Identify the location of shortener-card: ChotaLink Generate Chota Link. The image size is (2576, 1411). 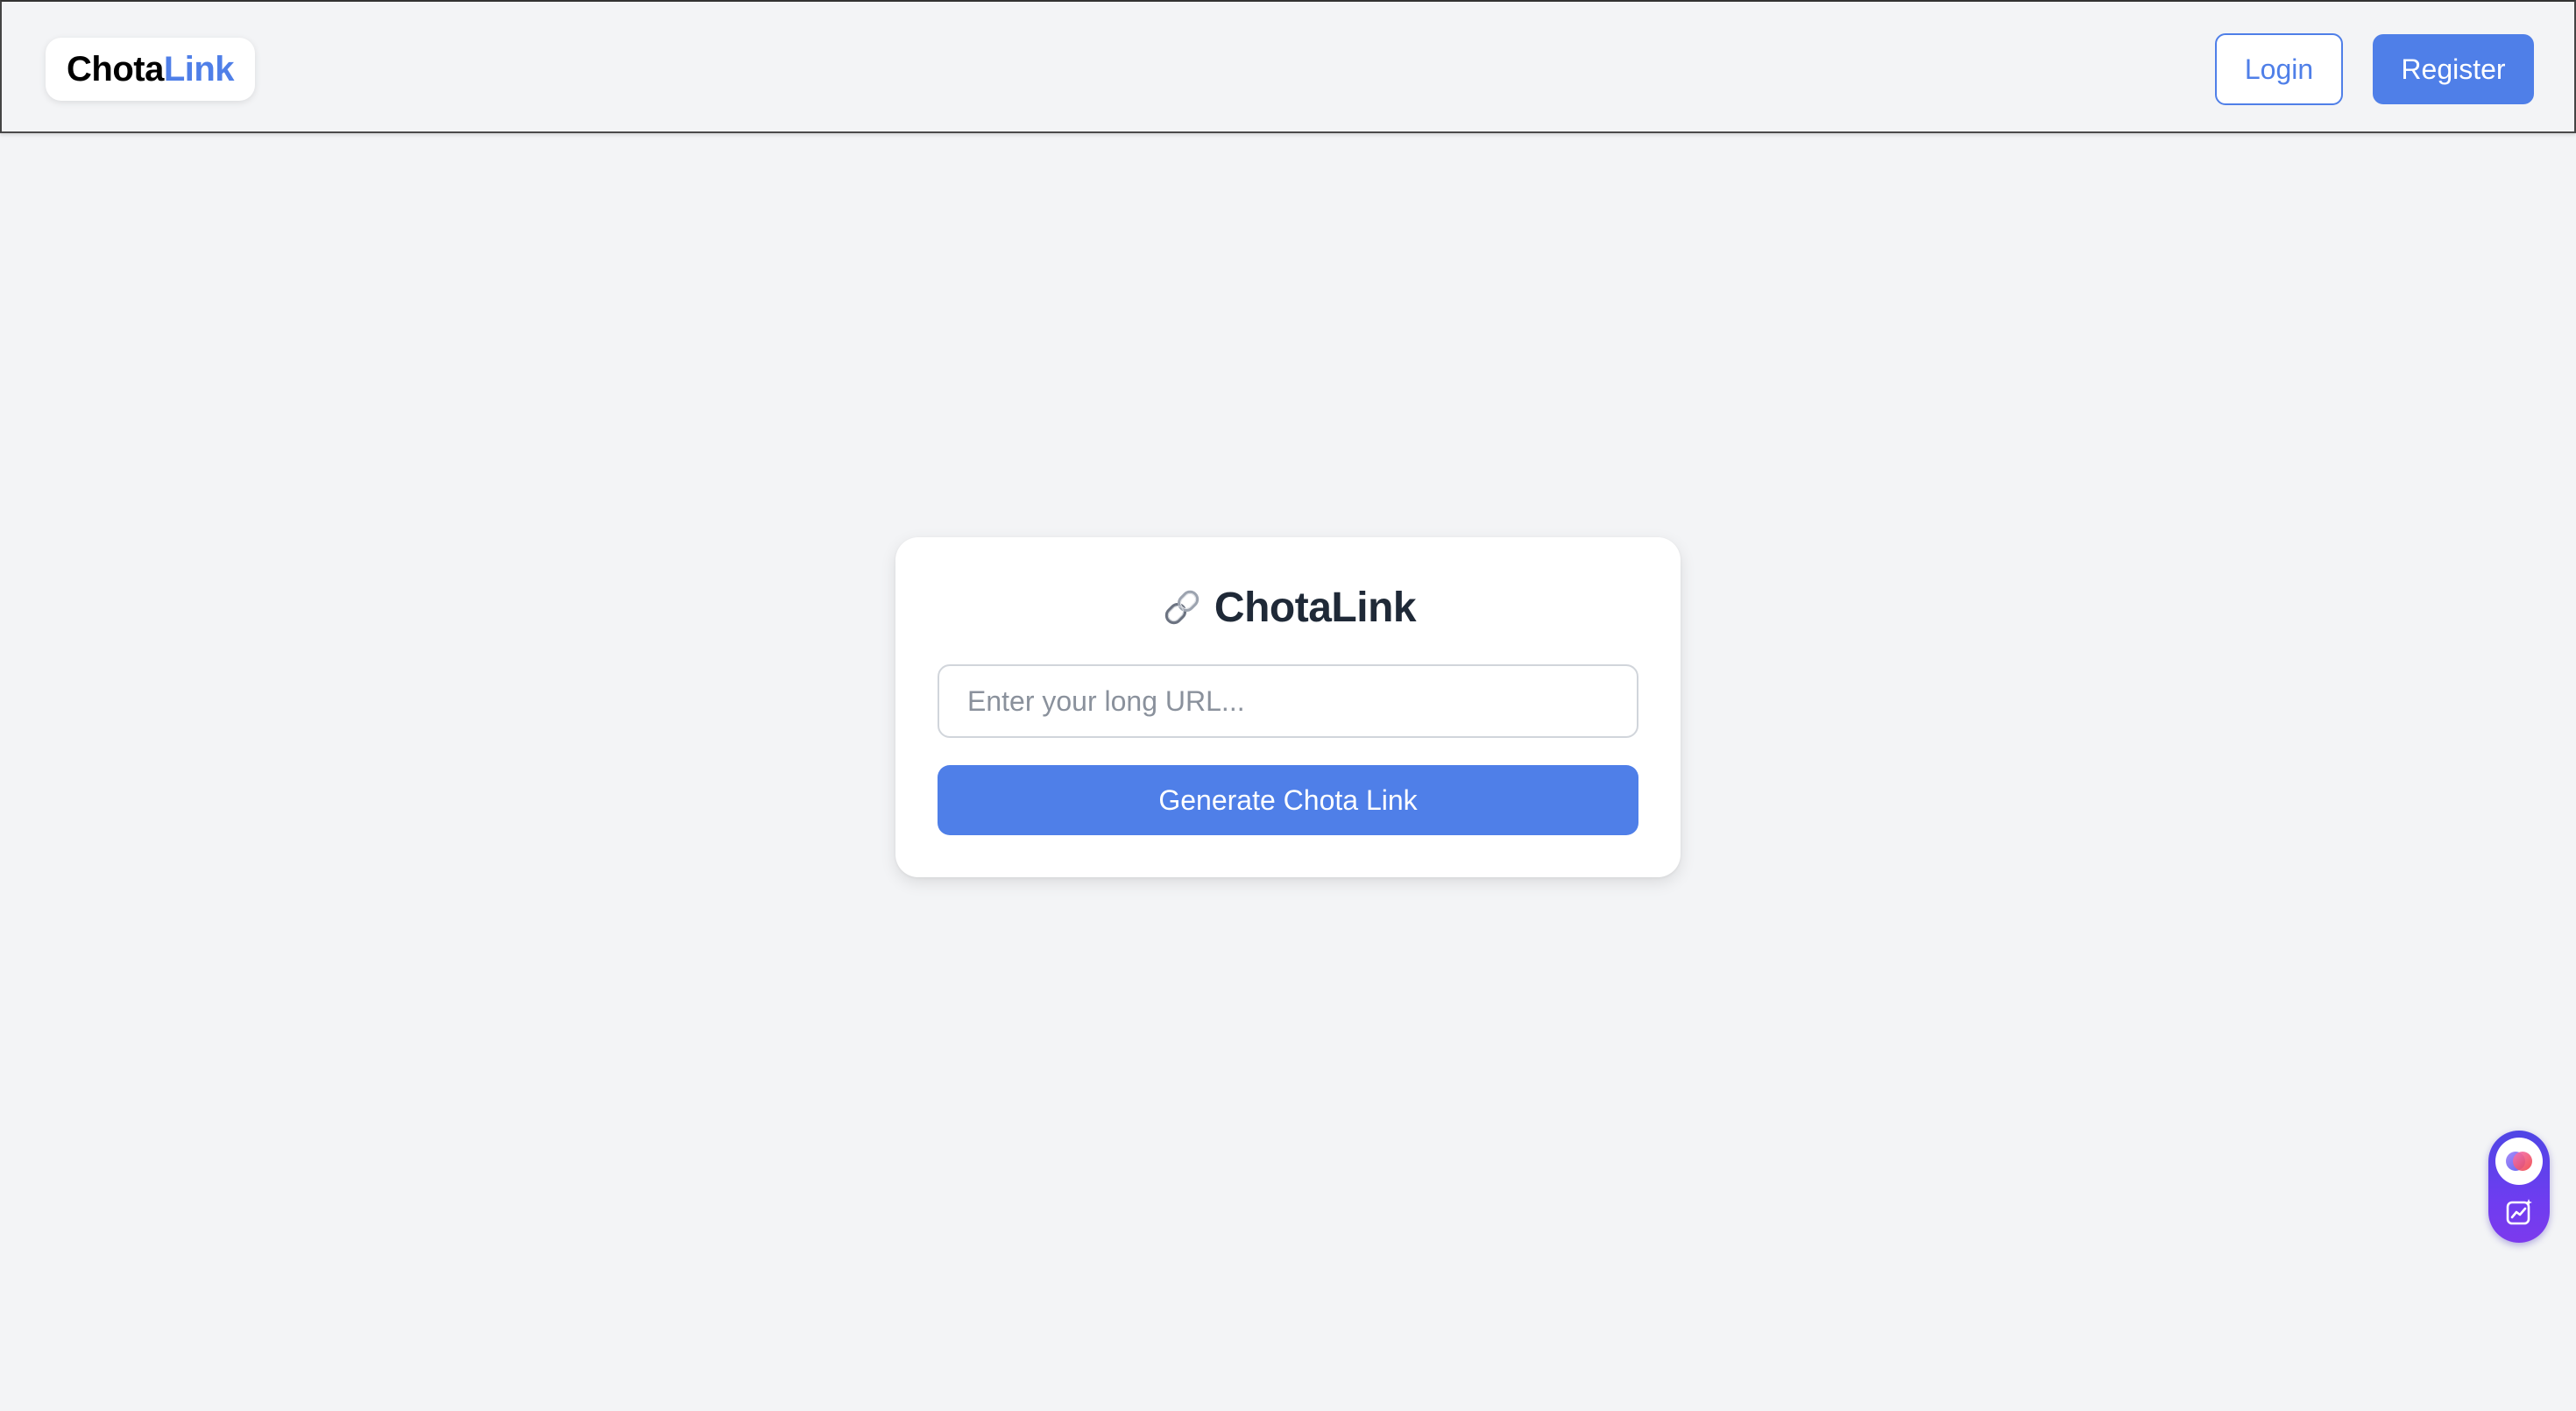
(1288, 707).